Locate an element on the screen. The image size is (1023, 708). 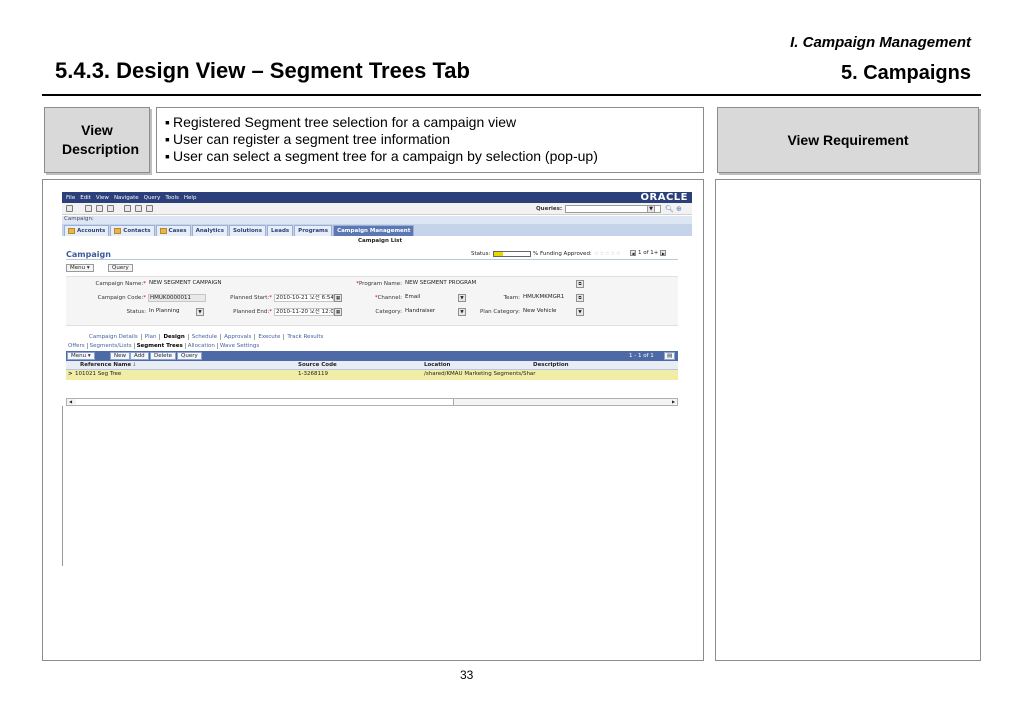
save-icon is located at coordinates (99, 208).